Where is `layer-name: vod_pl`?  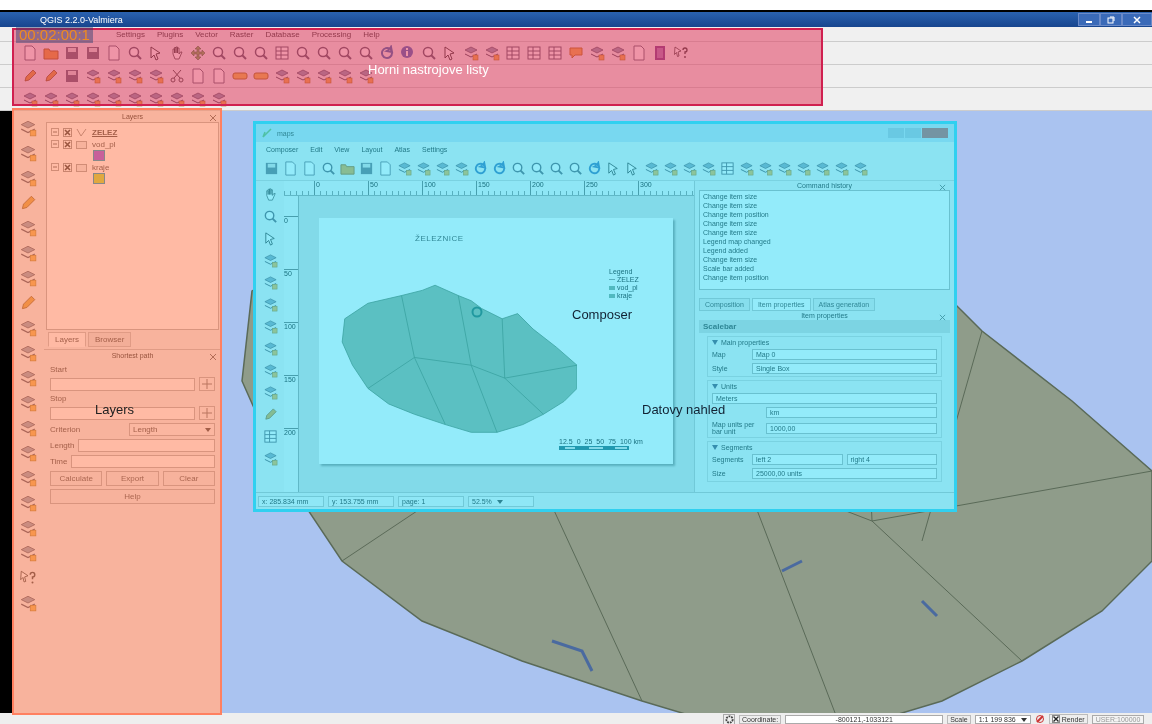
layer-name: vod_pl is located at coordinates (104, 144).